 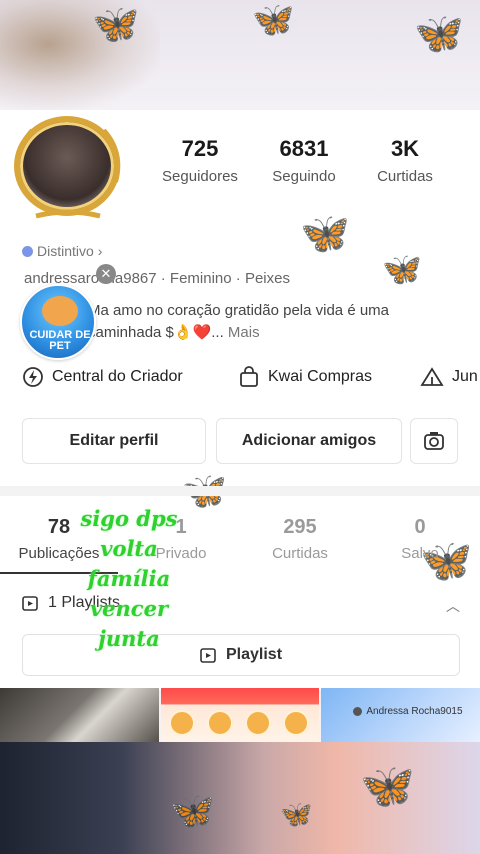 What do you see at coordinates (240, 491) in the screenshot?
I see `section-divider` at bounding box center [240, 491].